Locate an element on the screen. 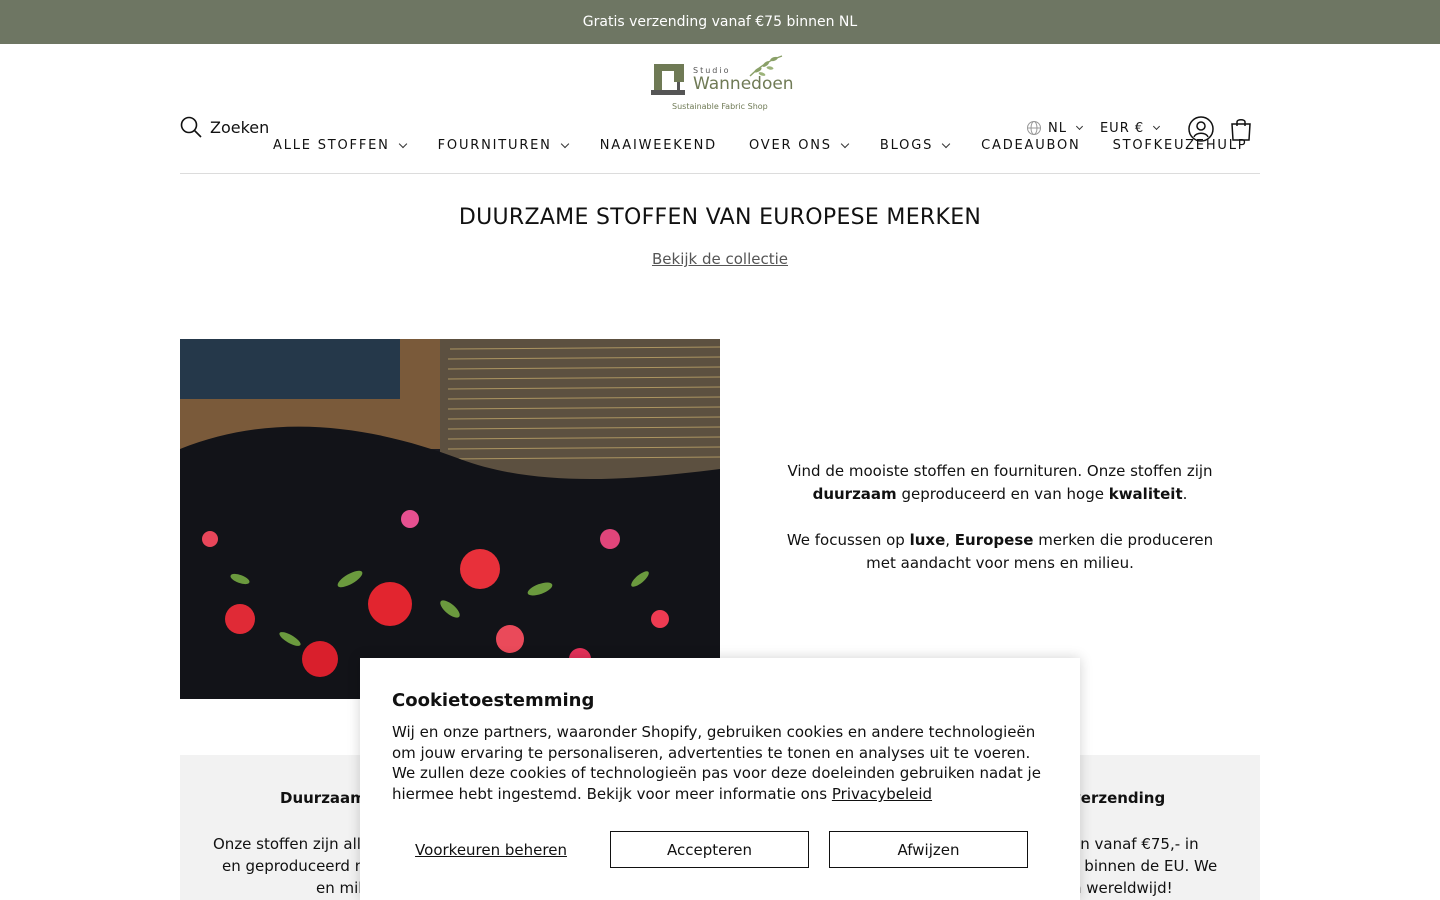 Image resolution: width=1440 pixels, height=900 pixels. cookie-actions: Voorkeuren beheren Accepteren Afwijzen is located at coordinates (720, 849).